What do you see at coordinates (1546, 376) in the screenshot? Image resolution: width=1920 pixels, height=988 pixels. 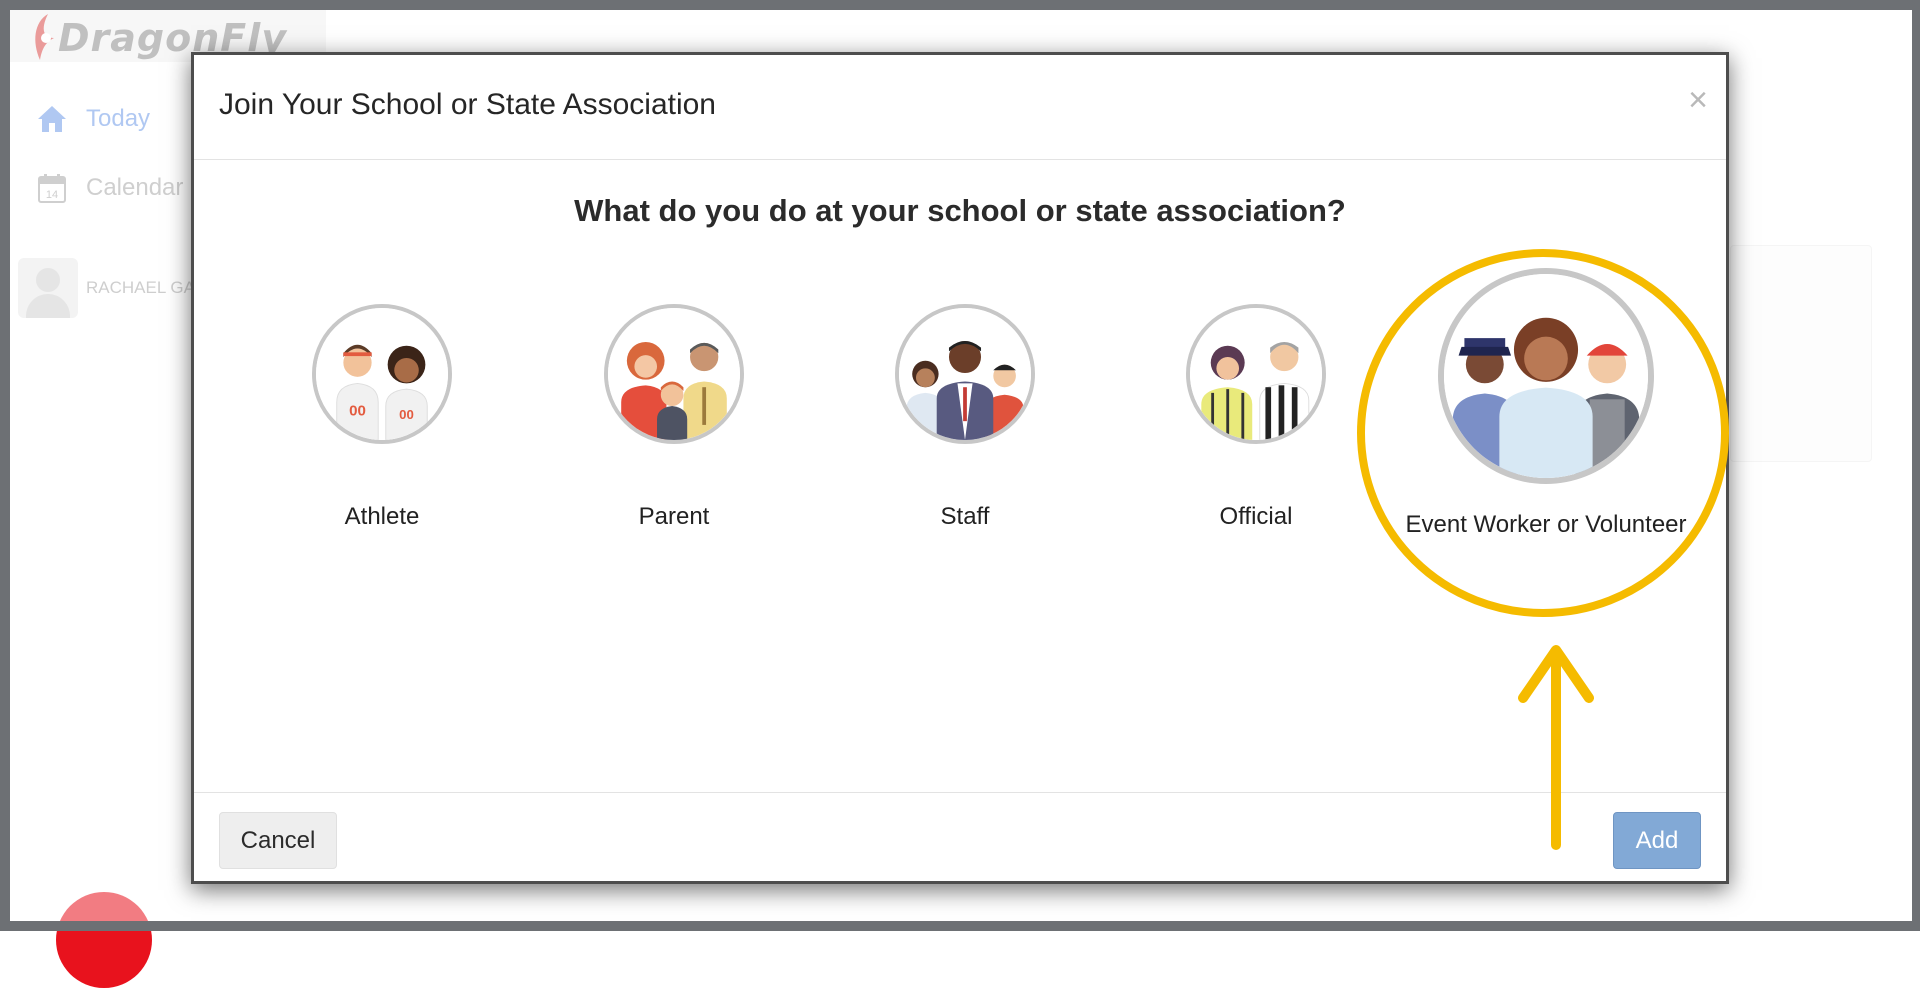 I see `event-worker-avatar-icon` at bounding box center [1546, 376].